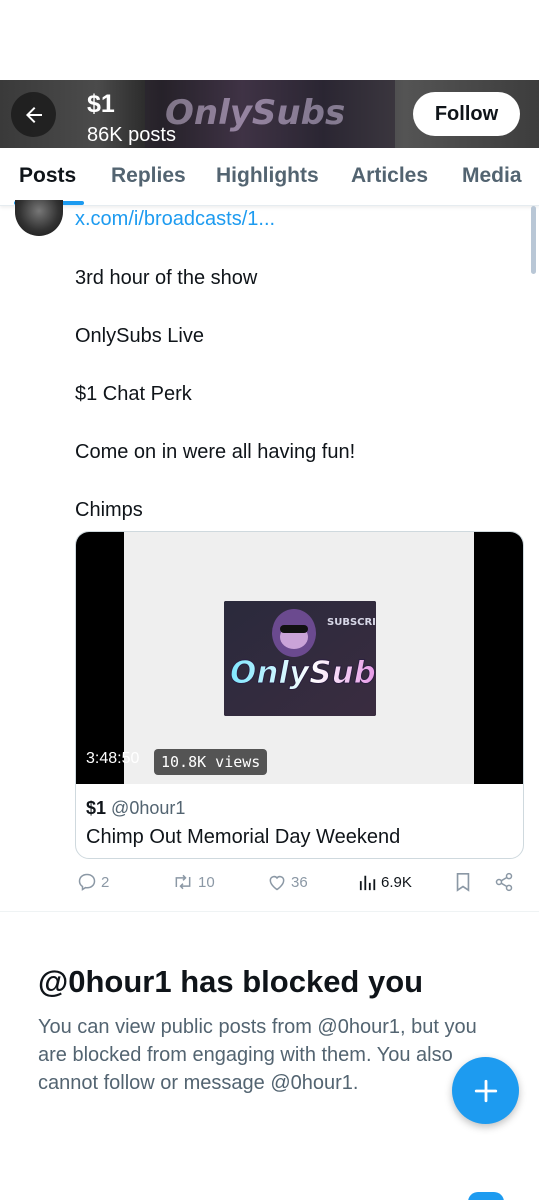 The height and width of the screenshot is (1200, 539). I want to click on post-text-line: $1 Chat Perk, so click(133, 394).